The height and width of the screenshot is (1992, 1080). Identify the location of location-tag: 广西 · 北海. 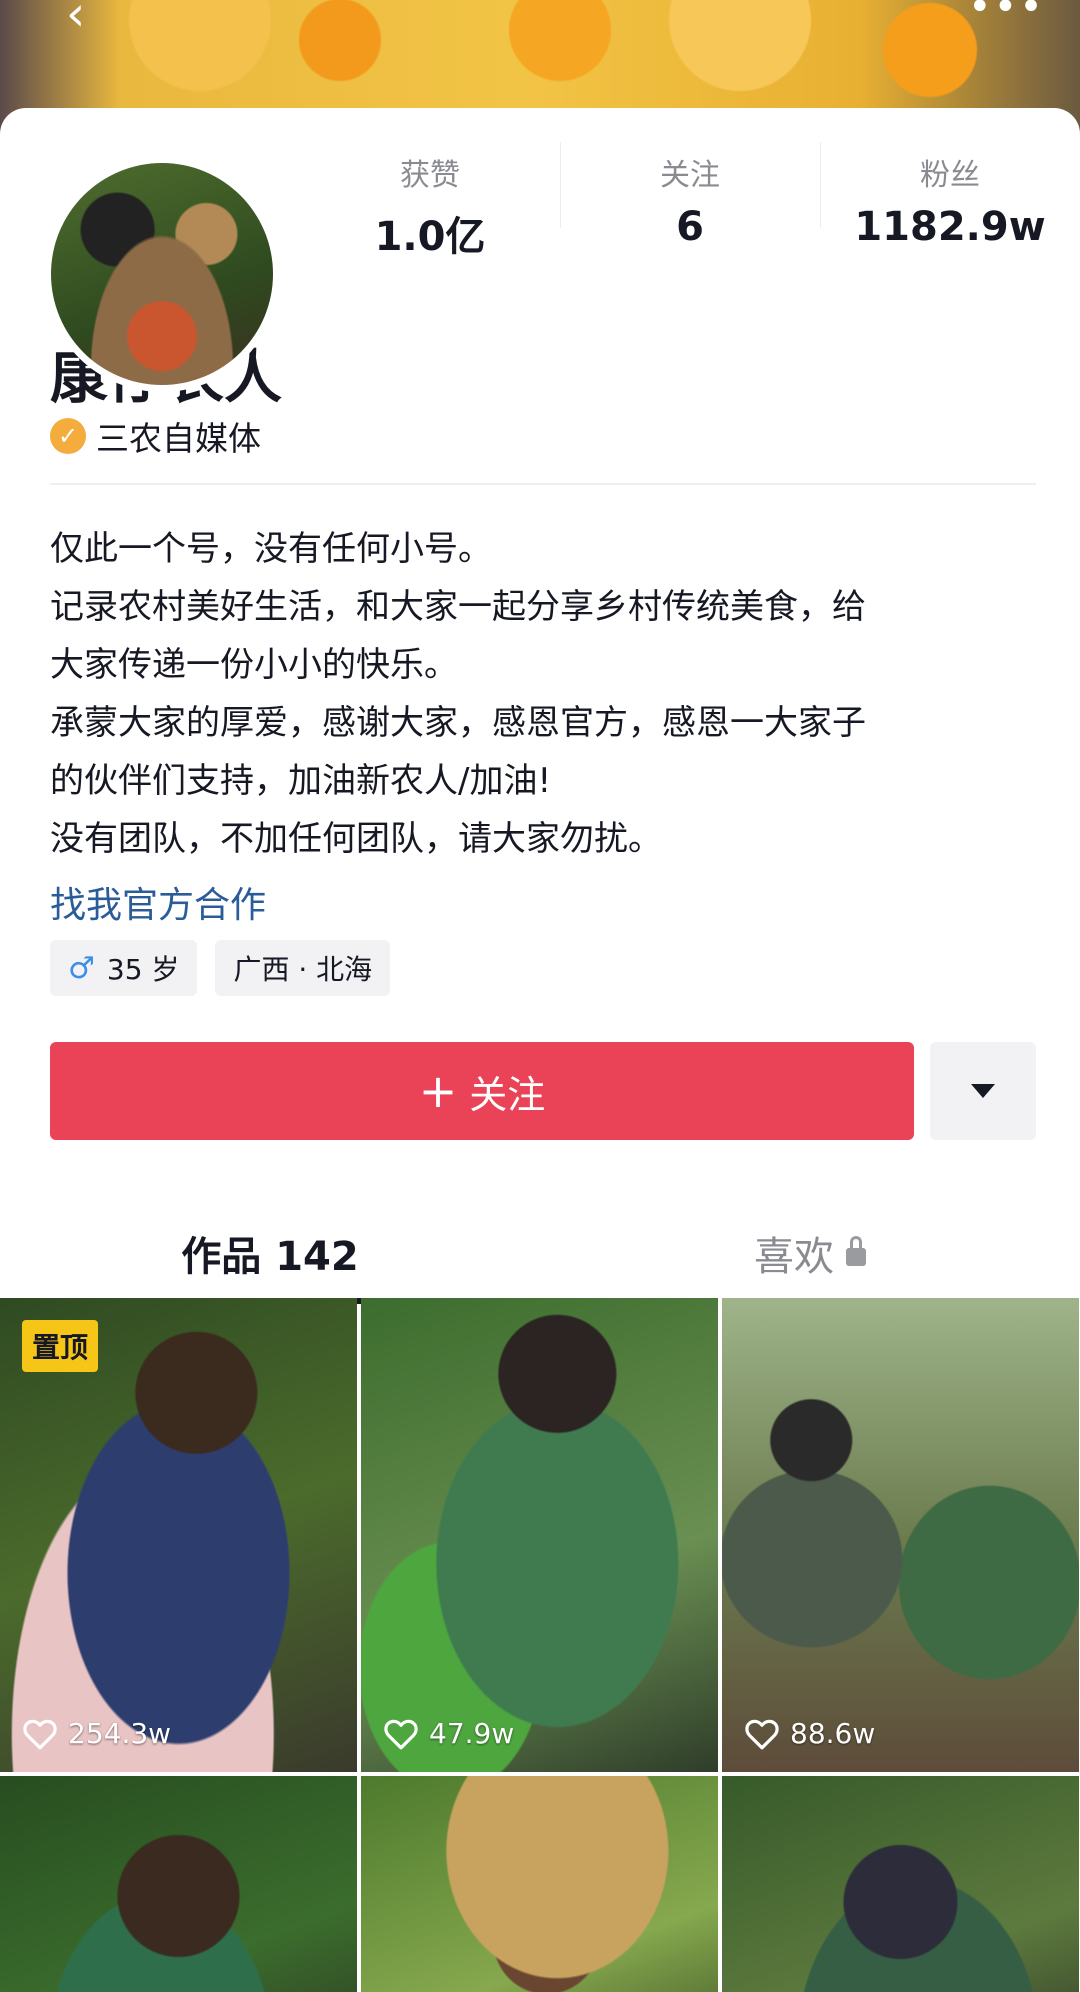
(303, 968).